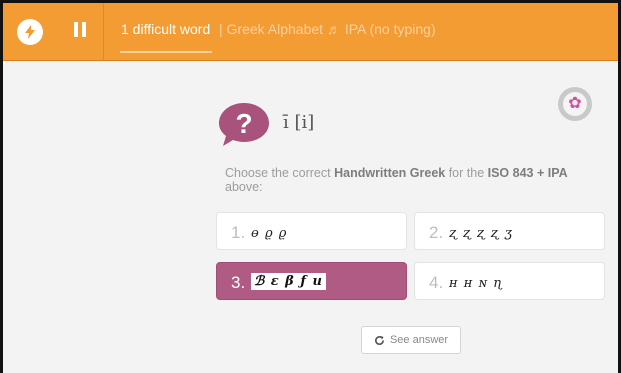 Image resolution: width=621 pixels, height=373 pixels. What do you see at coordinates (481, 233) in the screenshot?
I see `option-glyphs: ʐ ʐ ʐ ʐ ʒ` at bounding box center [481, 233].